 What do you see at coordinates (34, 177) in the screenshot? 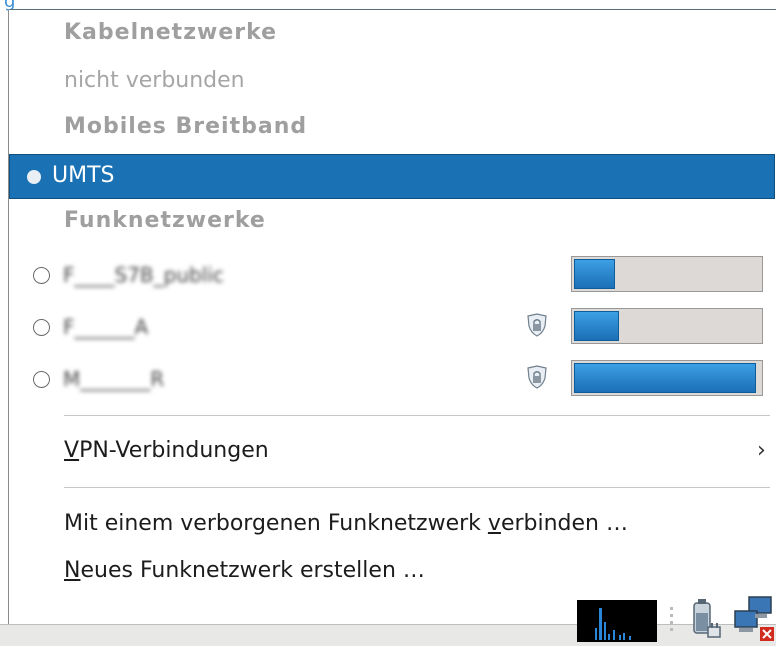
I see `active-radio-icon` at bounding box center [34, 177].